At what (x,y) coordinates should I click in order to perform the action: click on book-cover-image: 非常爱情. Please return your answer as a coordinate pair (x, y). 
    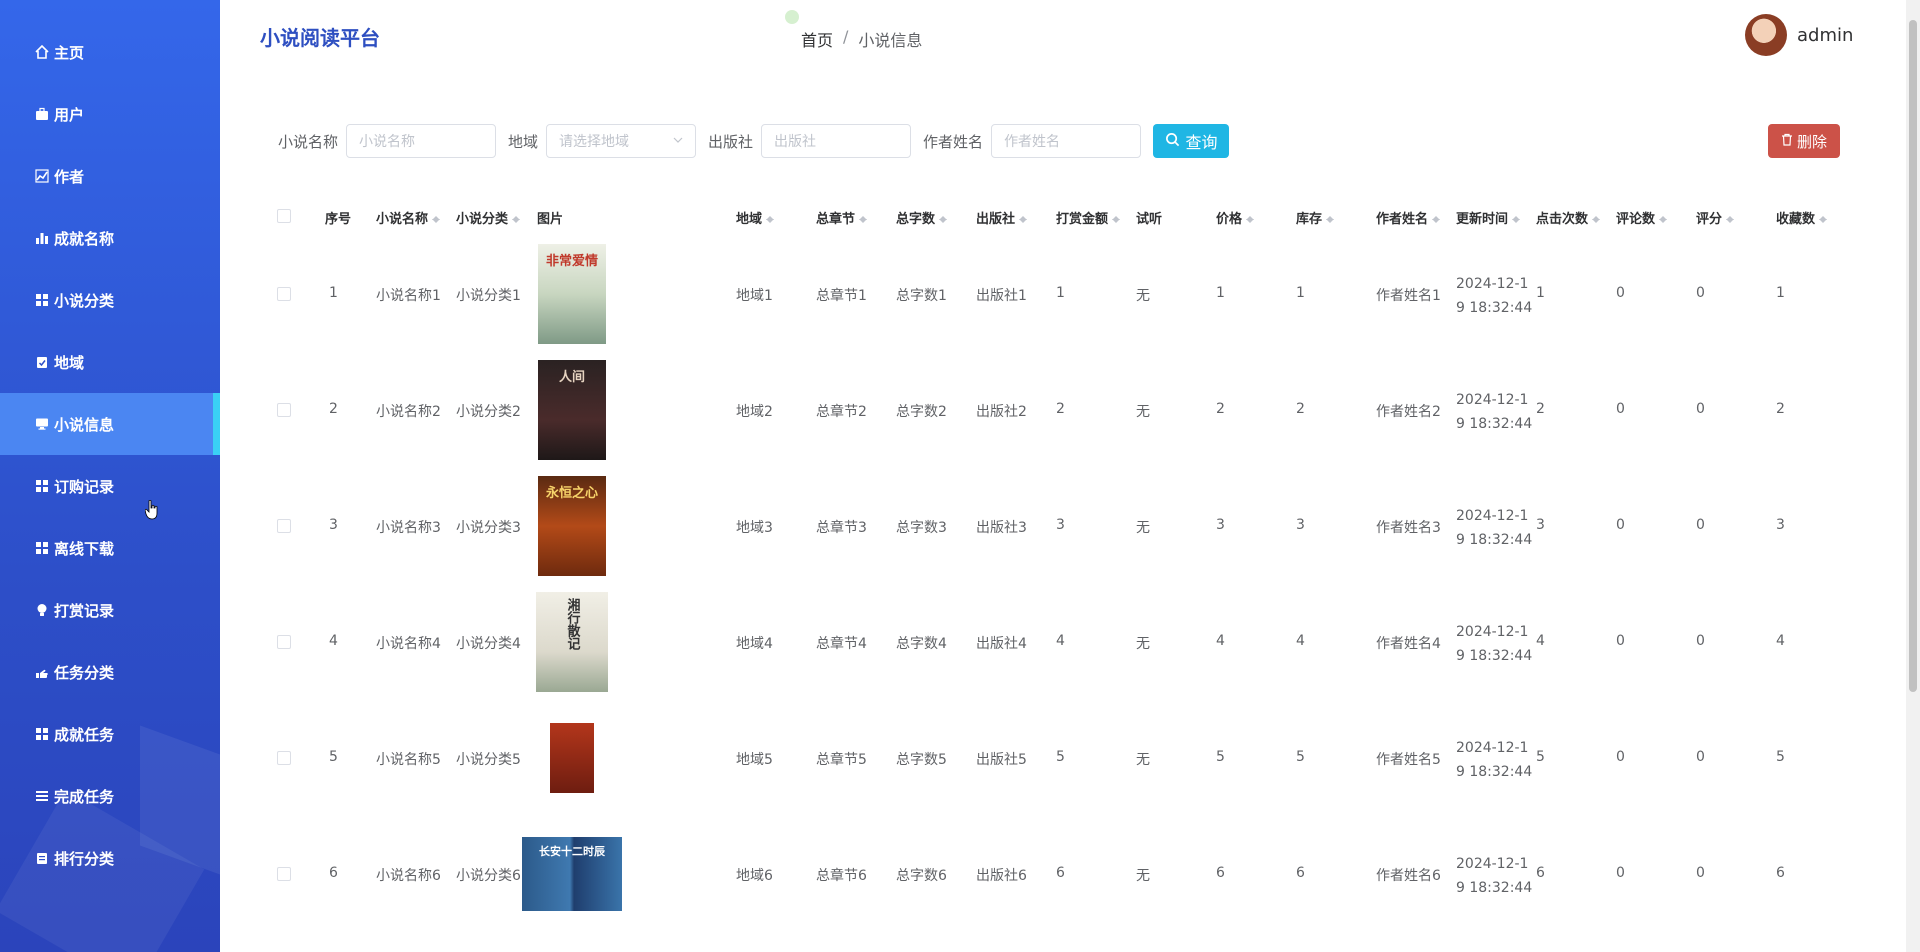
    Looking at the image, I should click on (572, 294).